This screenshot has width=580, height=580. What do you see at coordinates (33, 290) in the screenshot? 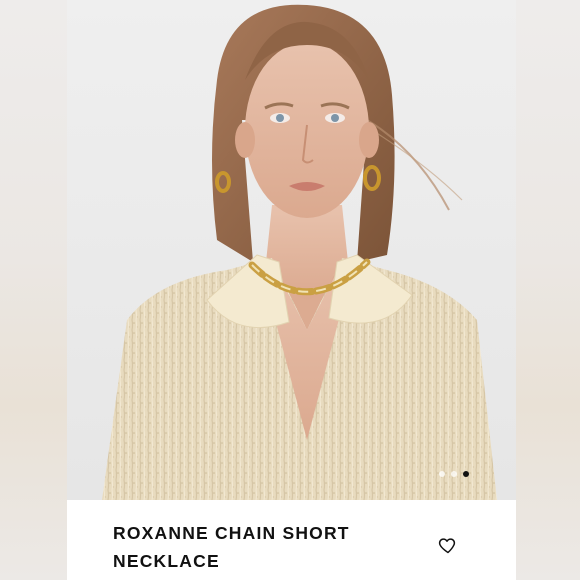
I see `left-blurred-margin` at bounding box center [33, 290].